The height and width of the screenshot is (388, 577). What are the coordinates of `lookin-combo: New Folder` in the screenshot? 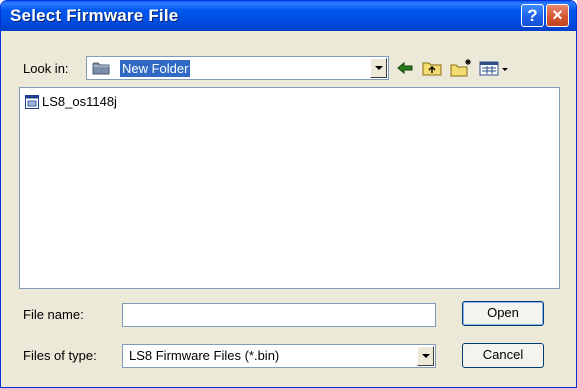 It's located at (237, 68).